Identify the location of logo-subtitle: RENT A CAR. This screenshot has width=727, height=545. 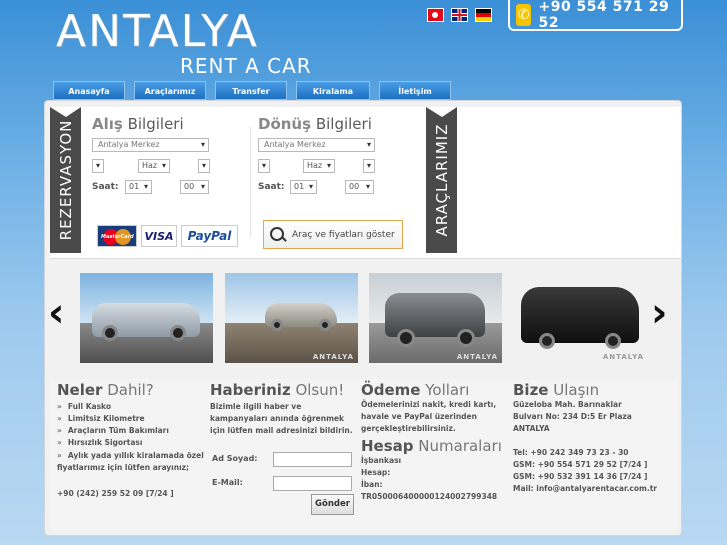
(246, 66).